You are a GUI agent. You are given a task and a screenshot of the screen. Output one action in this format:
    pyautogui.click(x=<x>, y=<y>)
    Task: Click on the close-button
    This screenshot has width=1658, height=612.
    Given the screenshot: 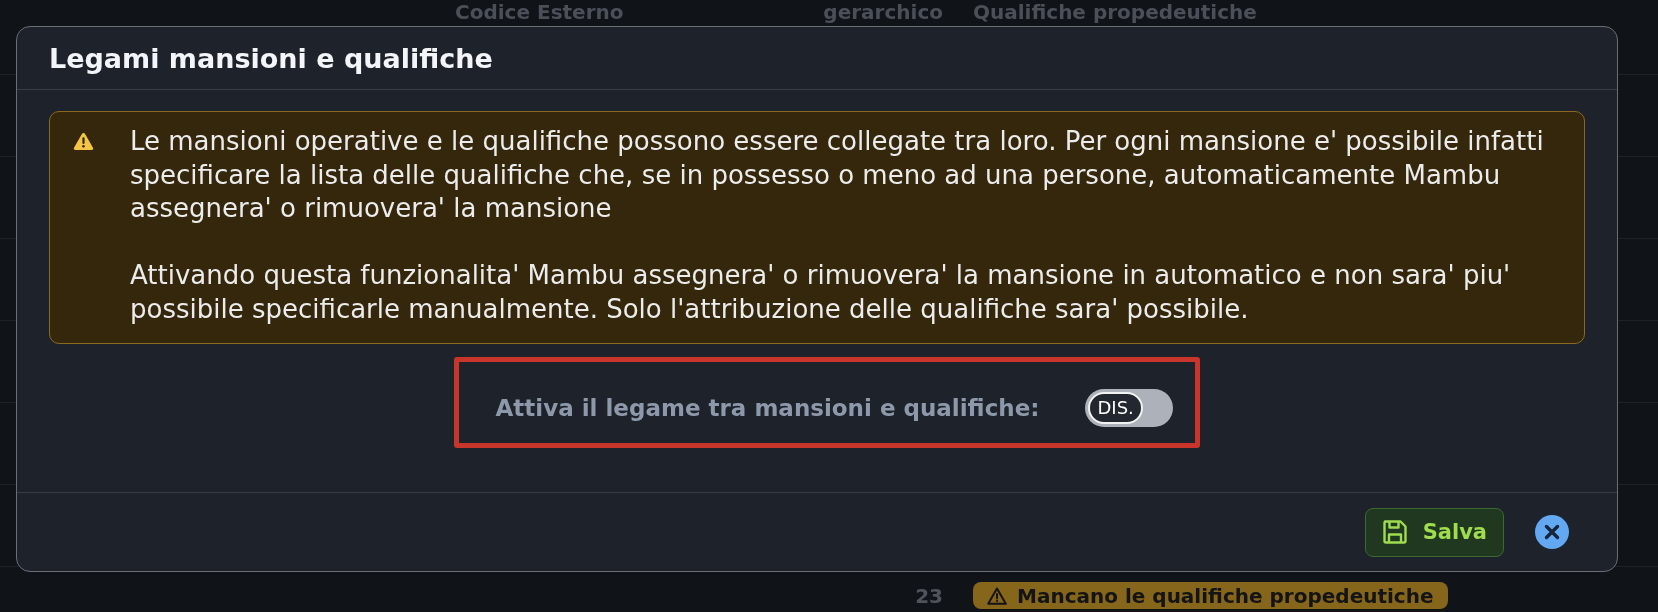 What is the action you would take?
    pyautogui.click(x=1552, y=532)
    